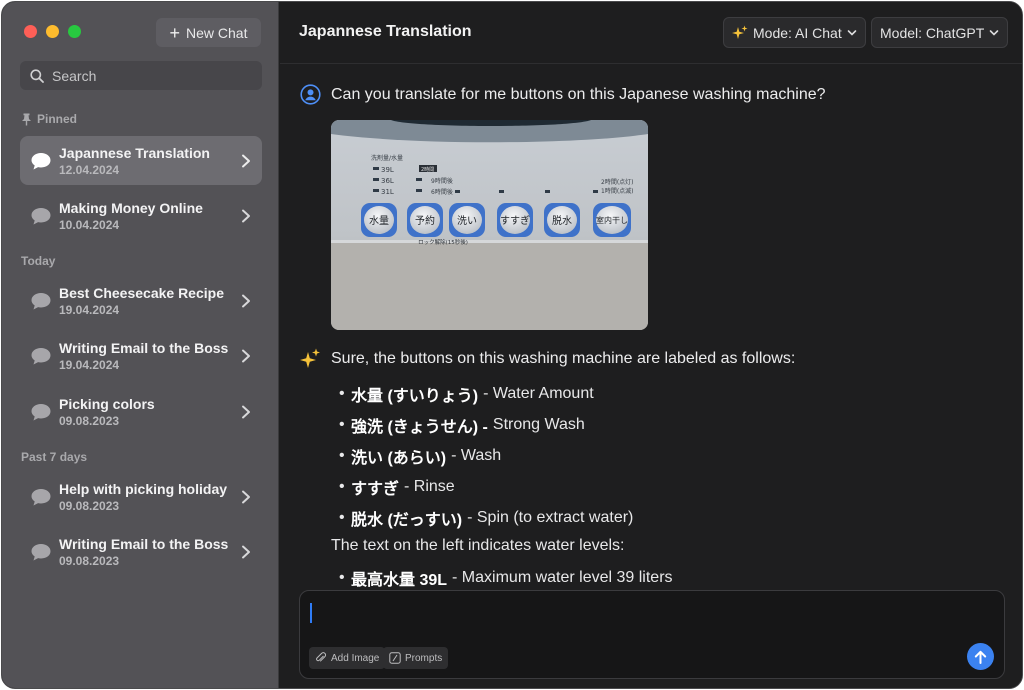  Describe the element at coordinates (310, 94) in the screenshot. I see `user-avatar-icon` at that location.